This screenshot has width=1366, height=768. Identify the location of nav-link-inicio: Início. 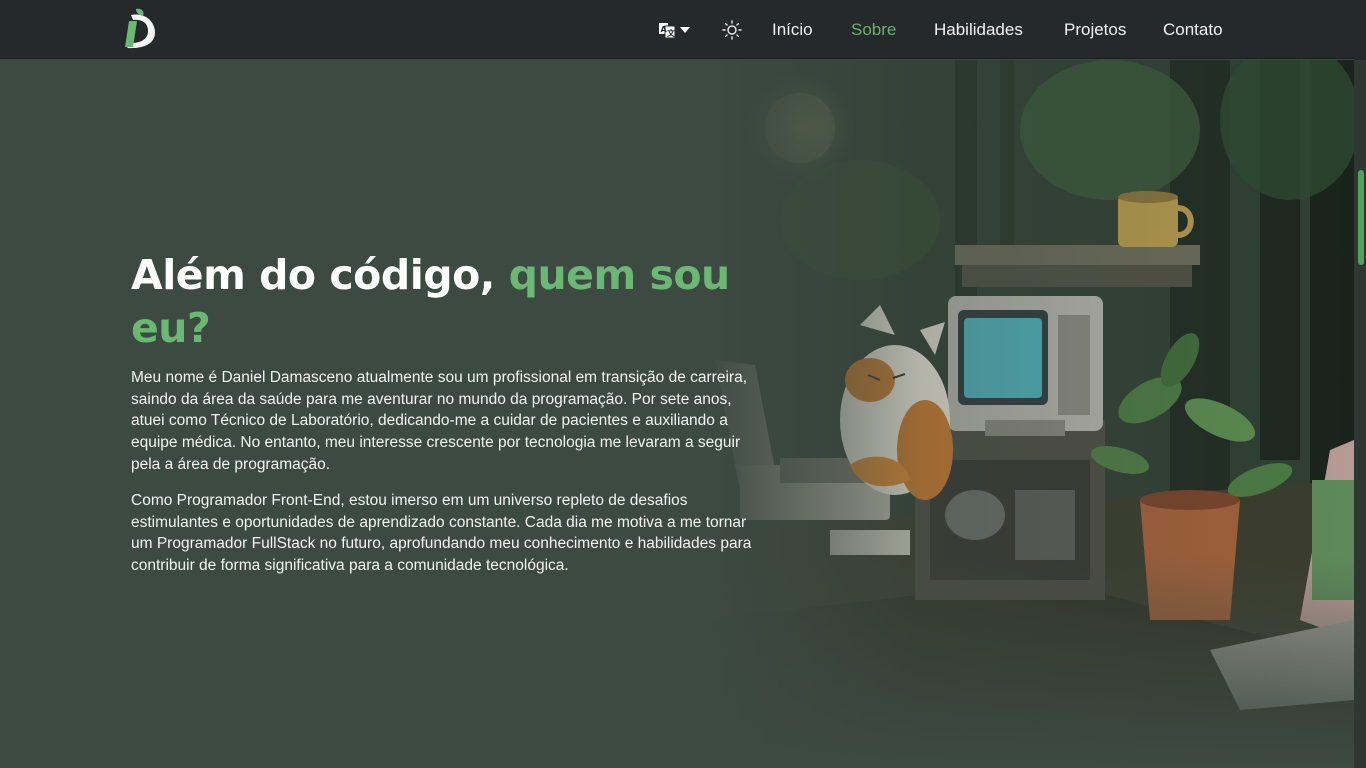
(792, 30).